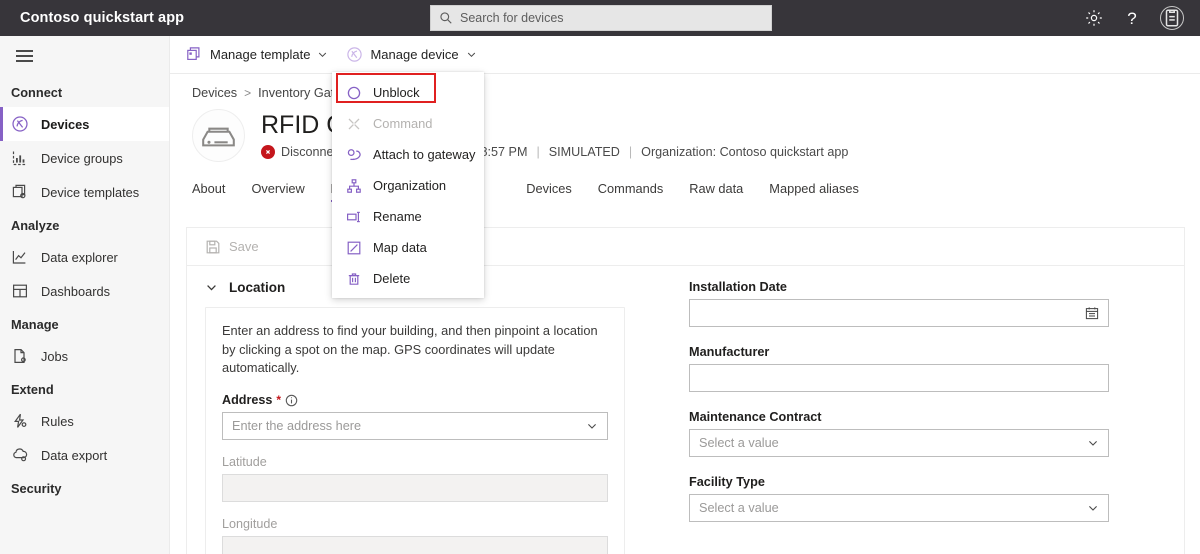 The image size is (1200, 554). I want to click on maintenance-contract-select: Select a value, so click(899, 443).